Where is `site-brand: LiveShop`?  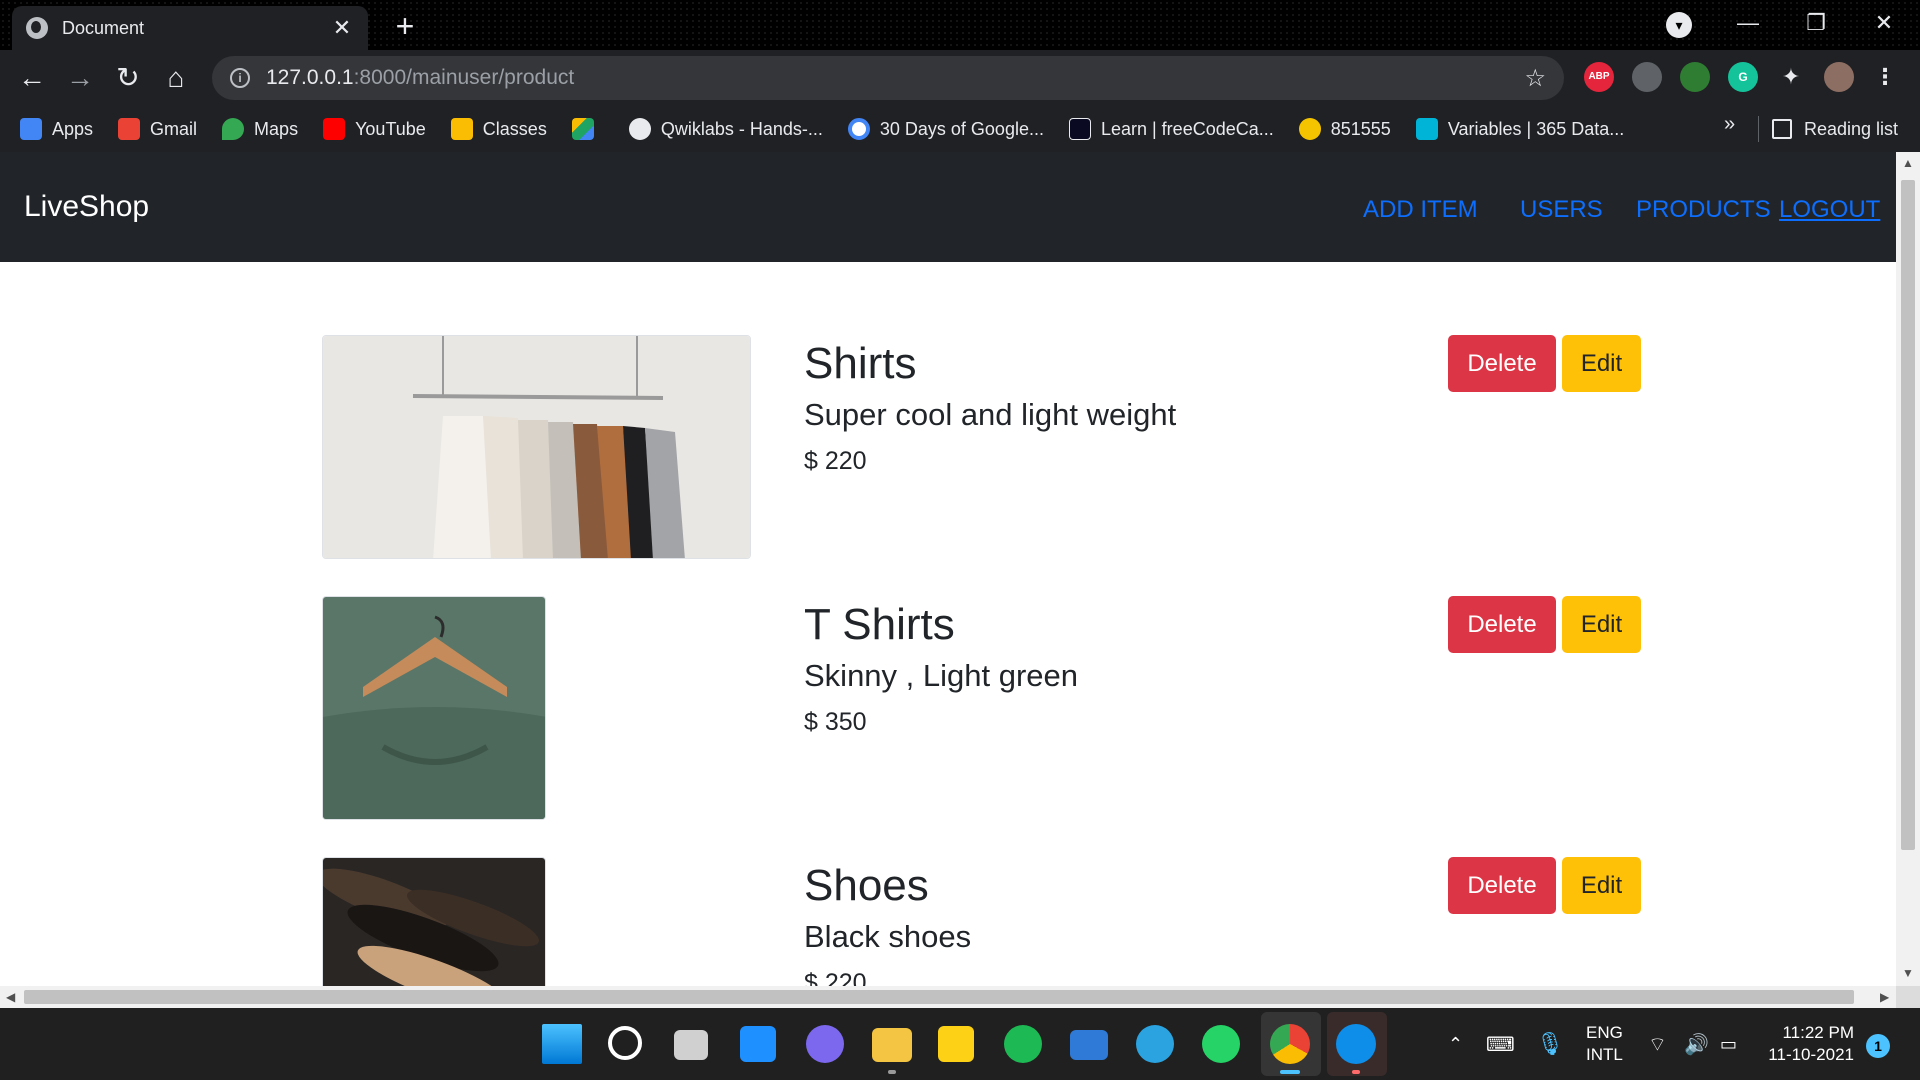 site-brand: LiveShop is located at coordinates (86, 207).